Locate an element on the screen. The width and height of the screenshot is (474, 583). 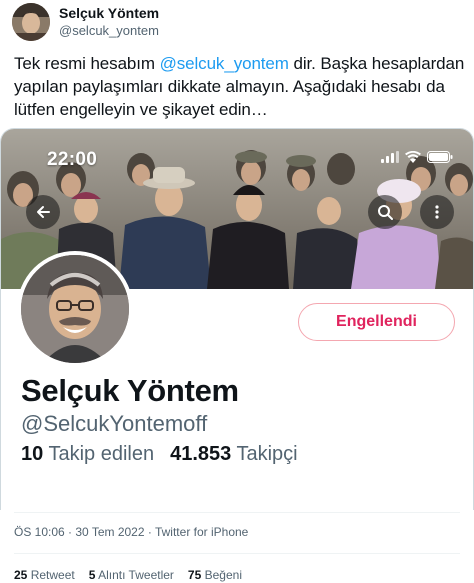
search-icon is located at coordinates (385, 212).